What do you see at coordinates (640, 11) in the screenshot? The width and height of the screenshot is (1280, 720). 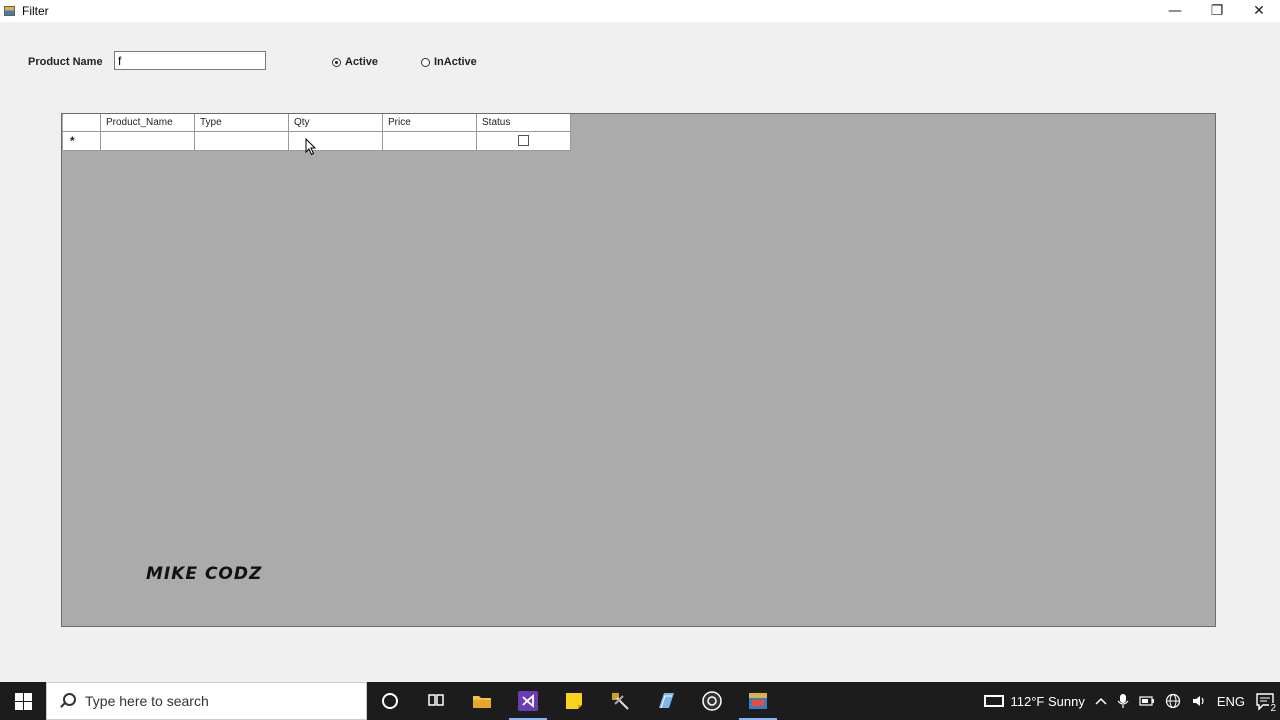 I see `title-bar: Filter — ❐ ✕` at bounding box center [640, 11].